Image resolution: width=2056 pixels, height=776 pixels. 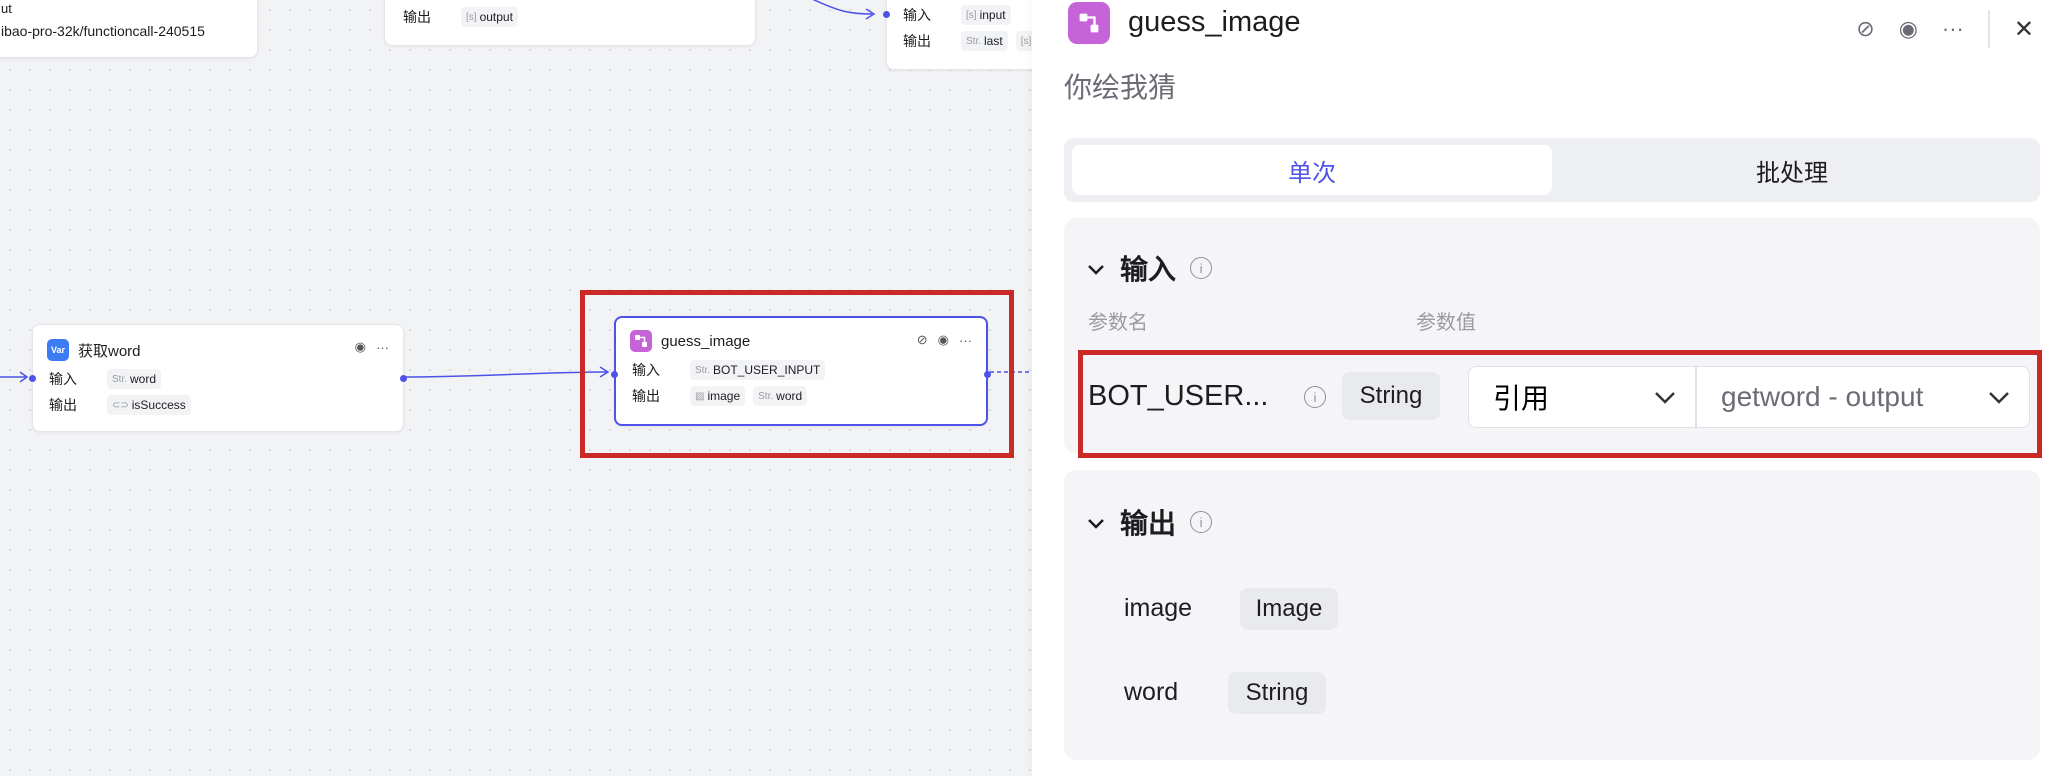 I want to click on output-pill: [s] output, so click(x=489, y=17).